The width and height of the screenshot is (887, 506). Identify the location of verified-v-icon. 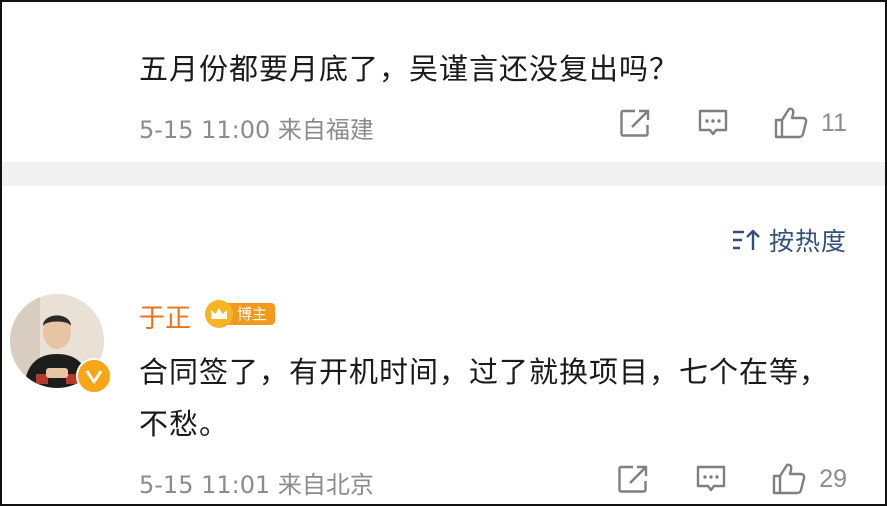
(94, 376).